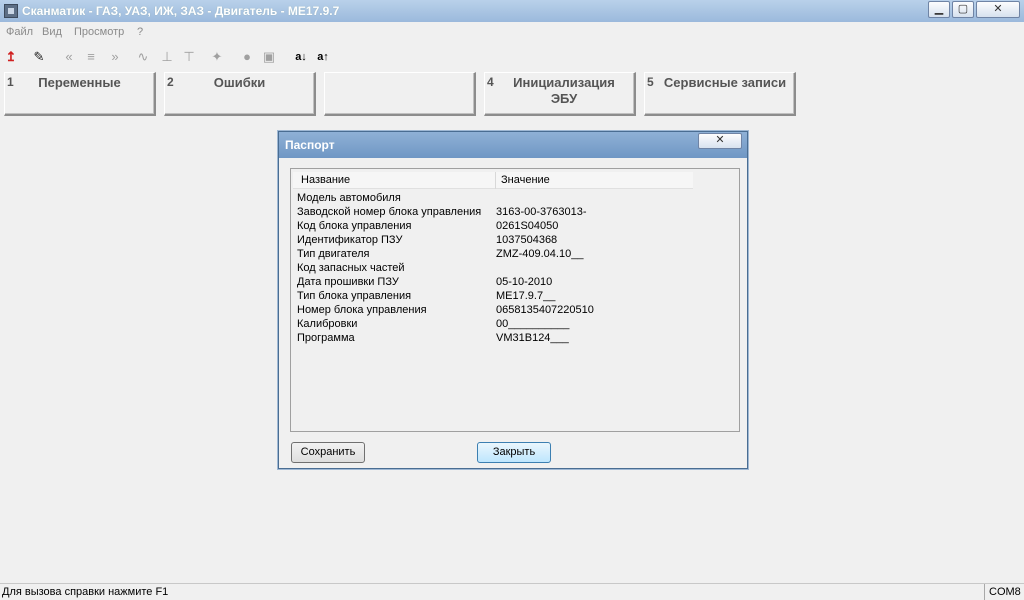  Describe the element at coordinates (490, 82) in the screenshot. I see `tab-number: 4` at that location.